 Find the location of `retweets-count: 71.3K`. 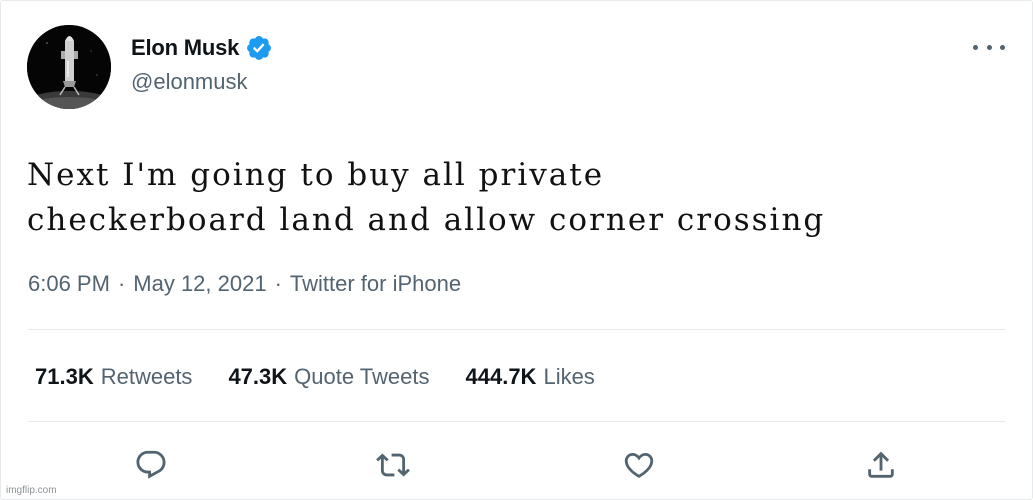

retweets-count: 71.3K is located at coordinates (64, 376).